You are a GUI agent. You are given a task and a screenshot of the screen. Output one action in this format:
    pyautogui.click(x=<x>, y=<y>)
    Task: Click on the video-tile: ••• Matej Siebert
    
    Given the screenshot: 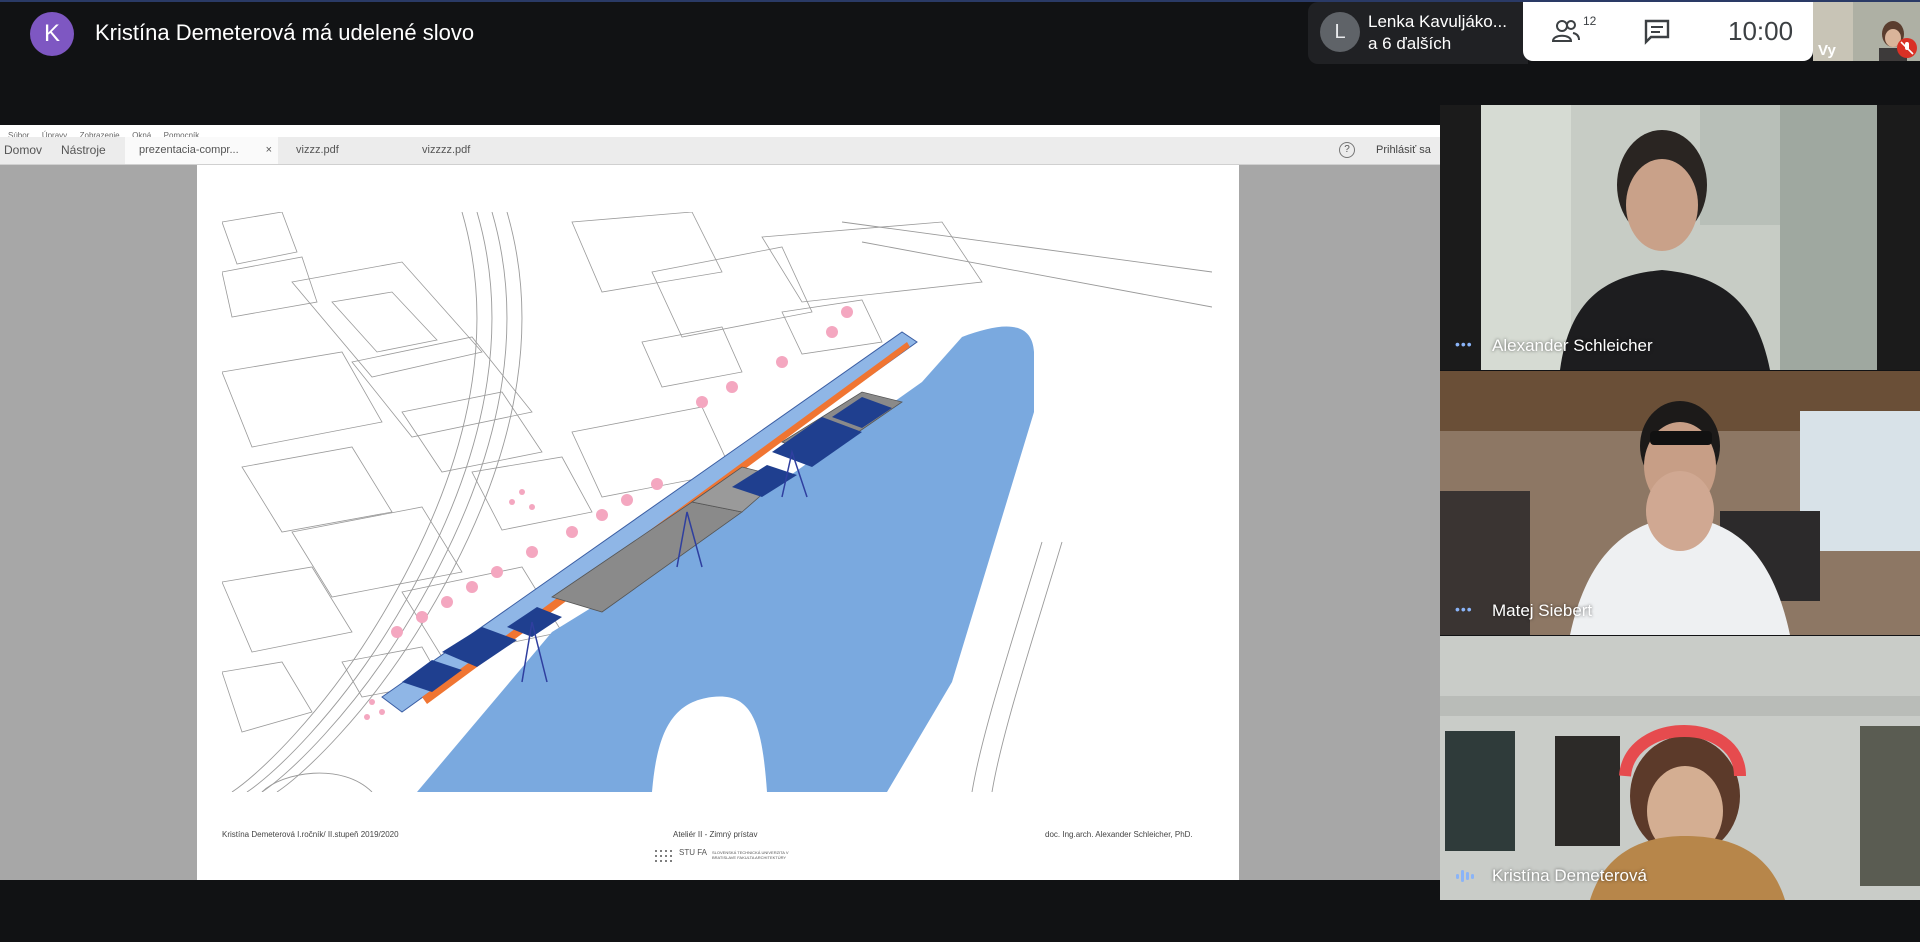 What is the action you would take?
    pyautogui.click(x=1680, y=503)
    